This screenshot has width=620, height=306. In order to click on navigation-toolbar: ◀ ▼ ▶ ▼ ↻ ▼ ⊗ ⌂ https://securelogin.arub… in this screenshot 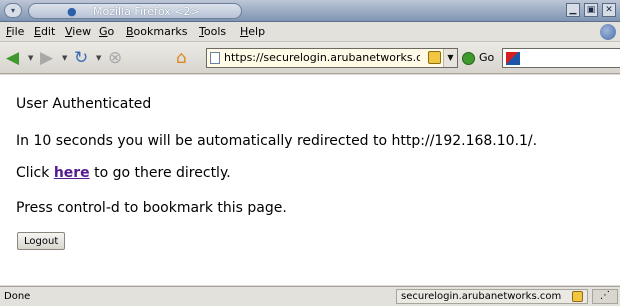, I will do `click(310, 58)`.